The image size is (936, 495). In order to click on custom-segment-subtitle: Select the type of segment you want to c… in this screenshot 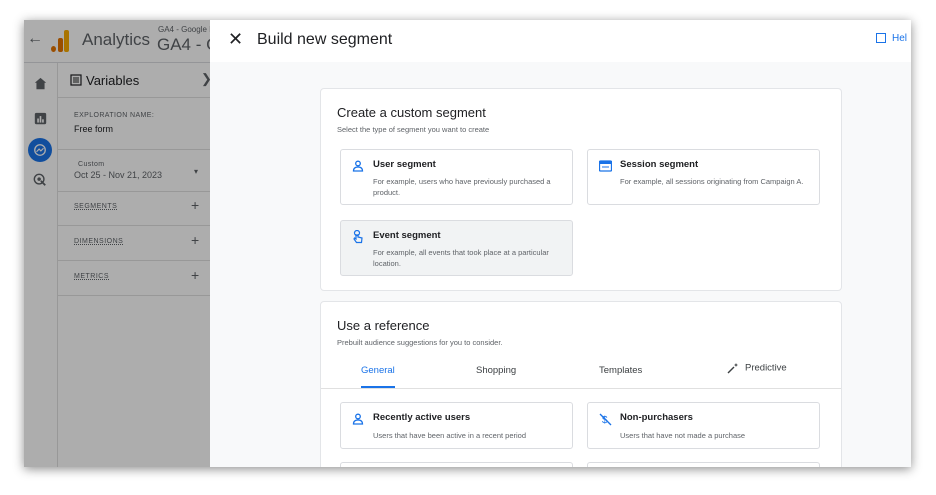, I will do `click(413, 129)`.